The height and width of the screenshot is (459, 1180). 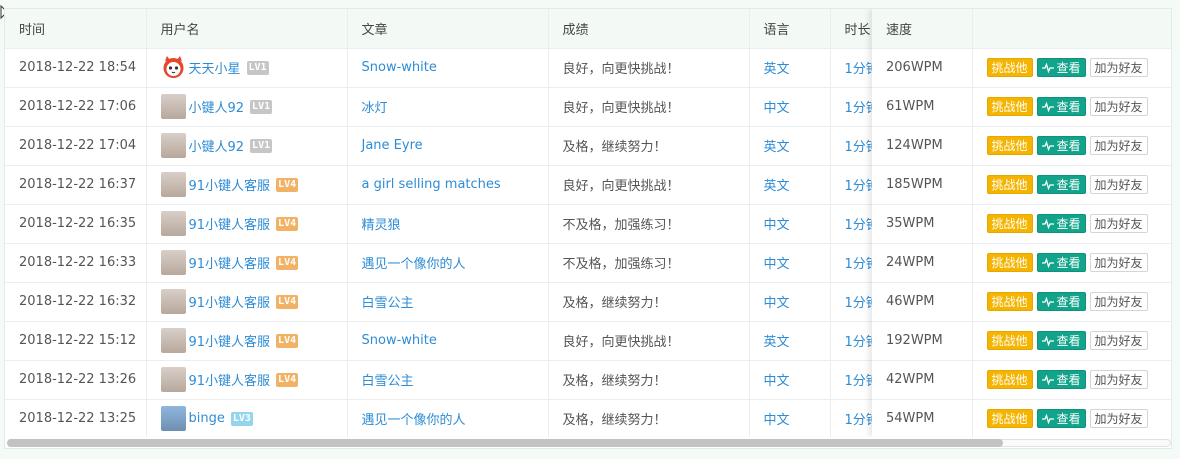 I want to click on scrollbar-thumb, so click(x=505, y=443).